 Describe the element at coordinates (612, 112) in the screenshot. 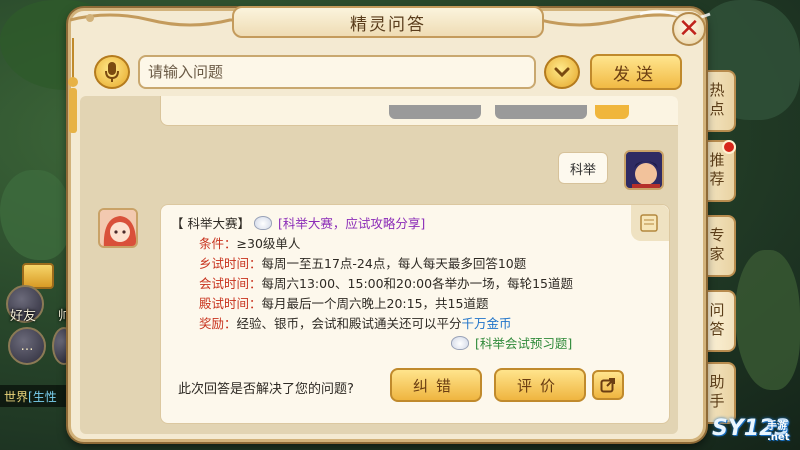

I see `previous-share-button` at that location.